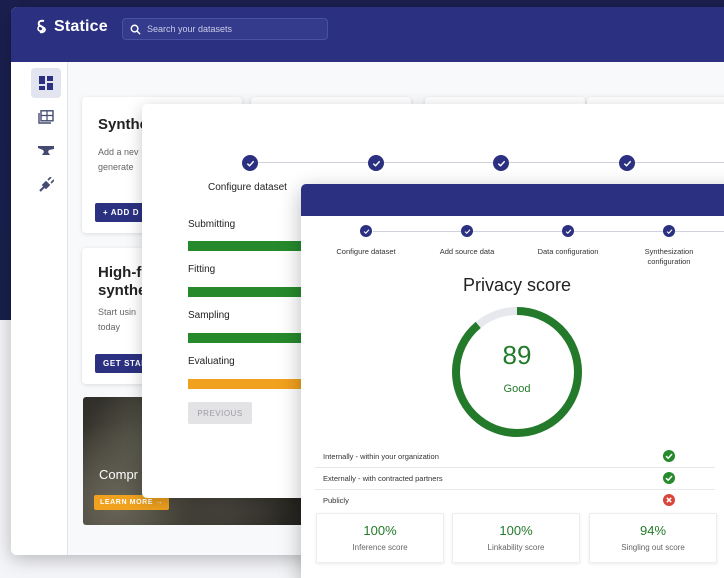 The image size is (724, 578). I want to click on dashboard-icon, so click(46, 83).